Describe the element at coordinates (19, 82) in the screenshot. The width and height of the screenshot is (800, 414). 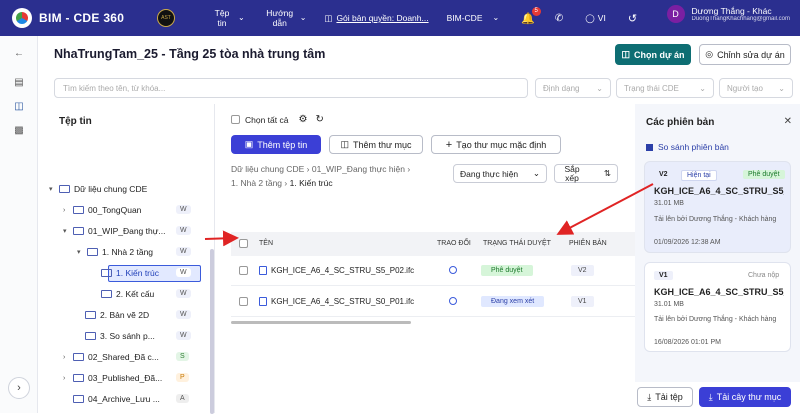
I see `document-icon: ▤` at that location.